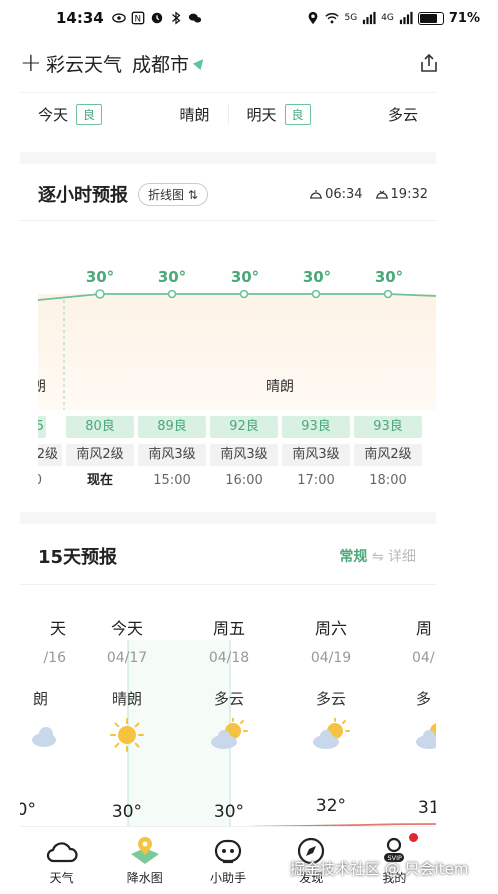  Describe the element at coordinates (237, 352) in the screenshot. I see `chart-fill` at that location.